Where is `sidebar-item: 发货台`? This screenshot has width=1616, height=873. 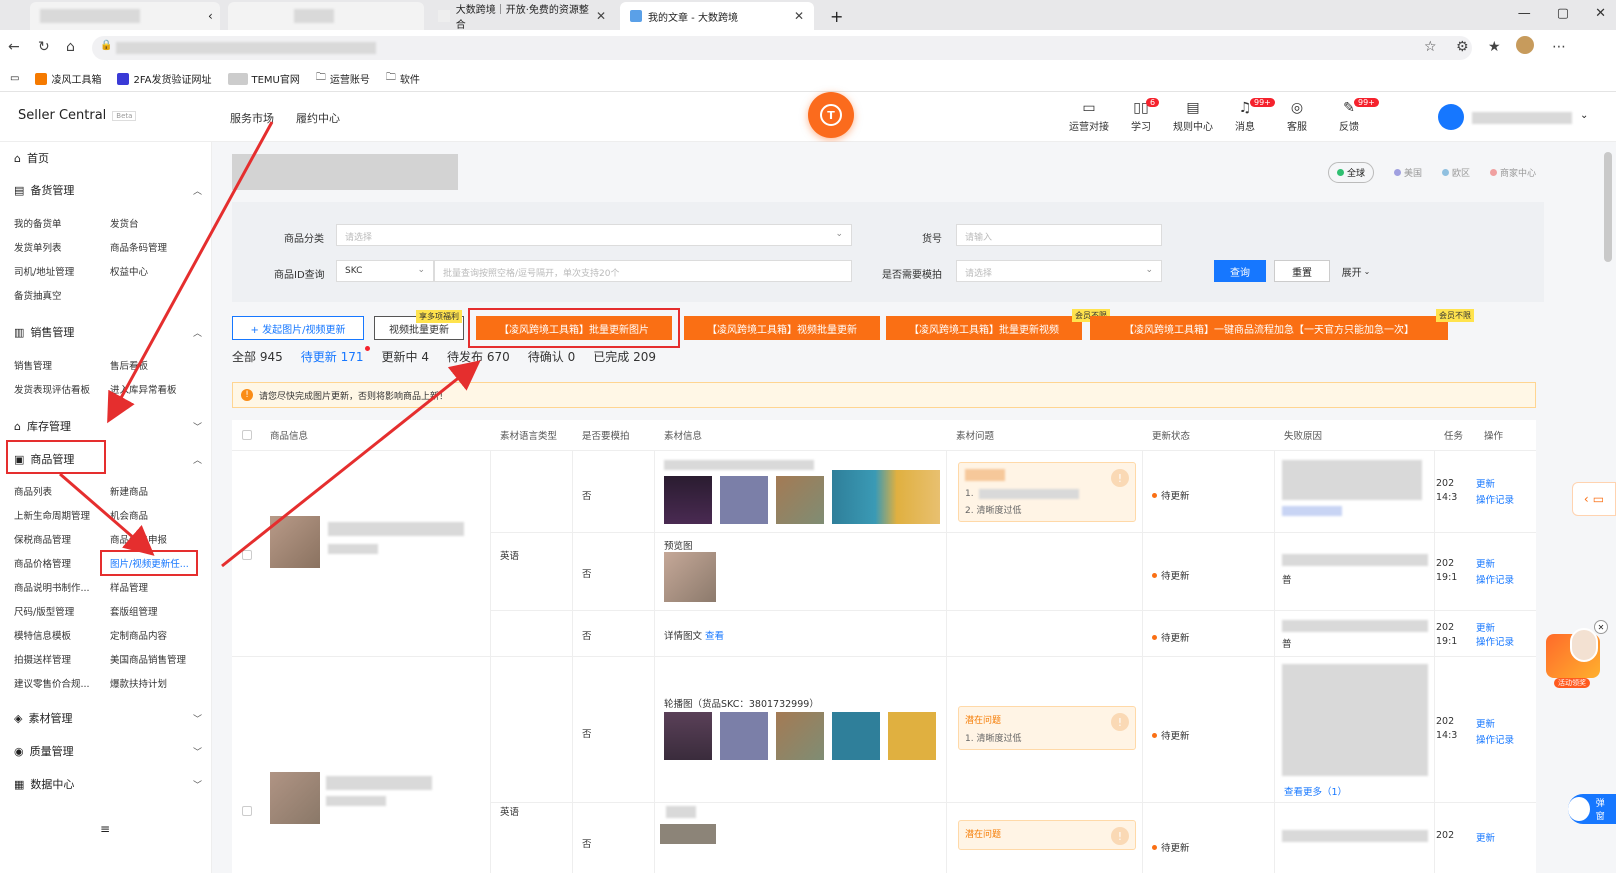 sidebar-item: 发货台 is located at coordinates (124, 223).